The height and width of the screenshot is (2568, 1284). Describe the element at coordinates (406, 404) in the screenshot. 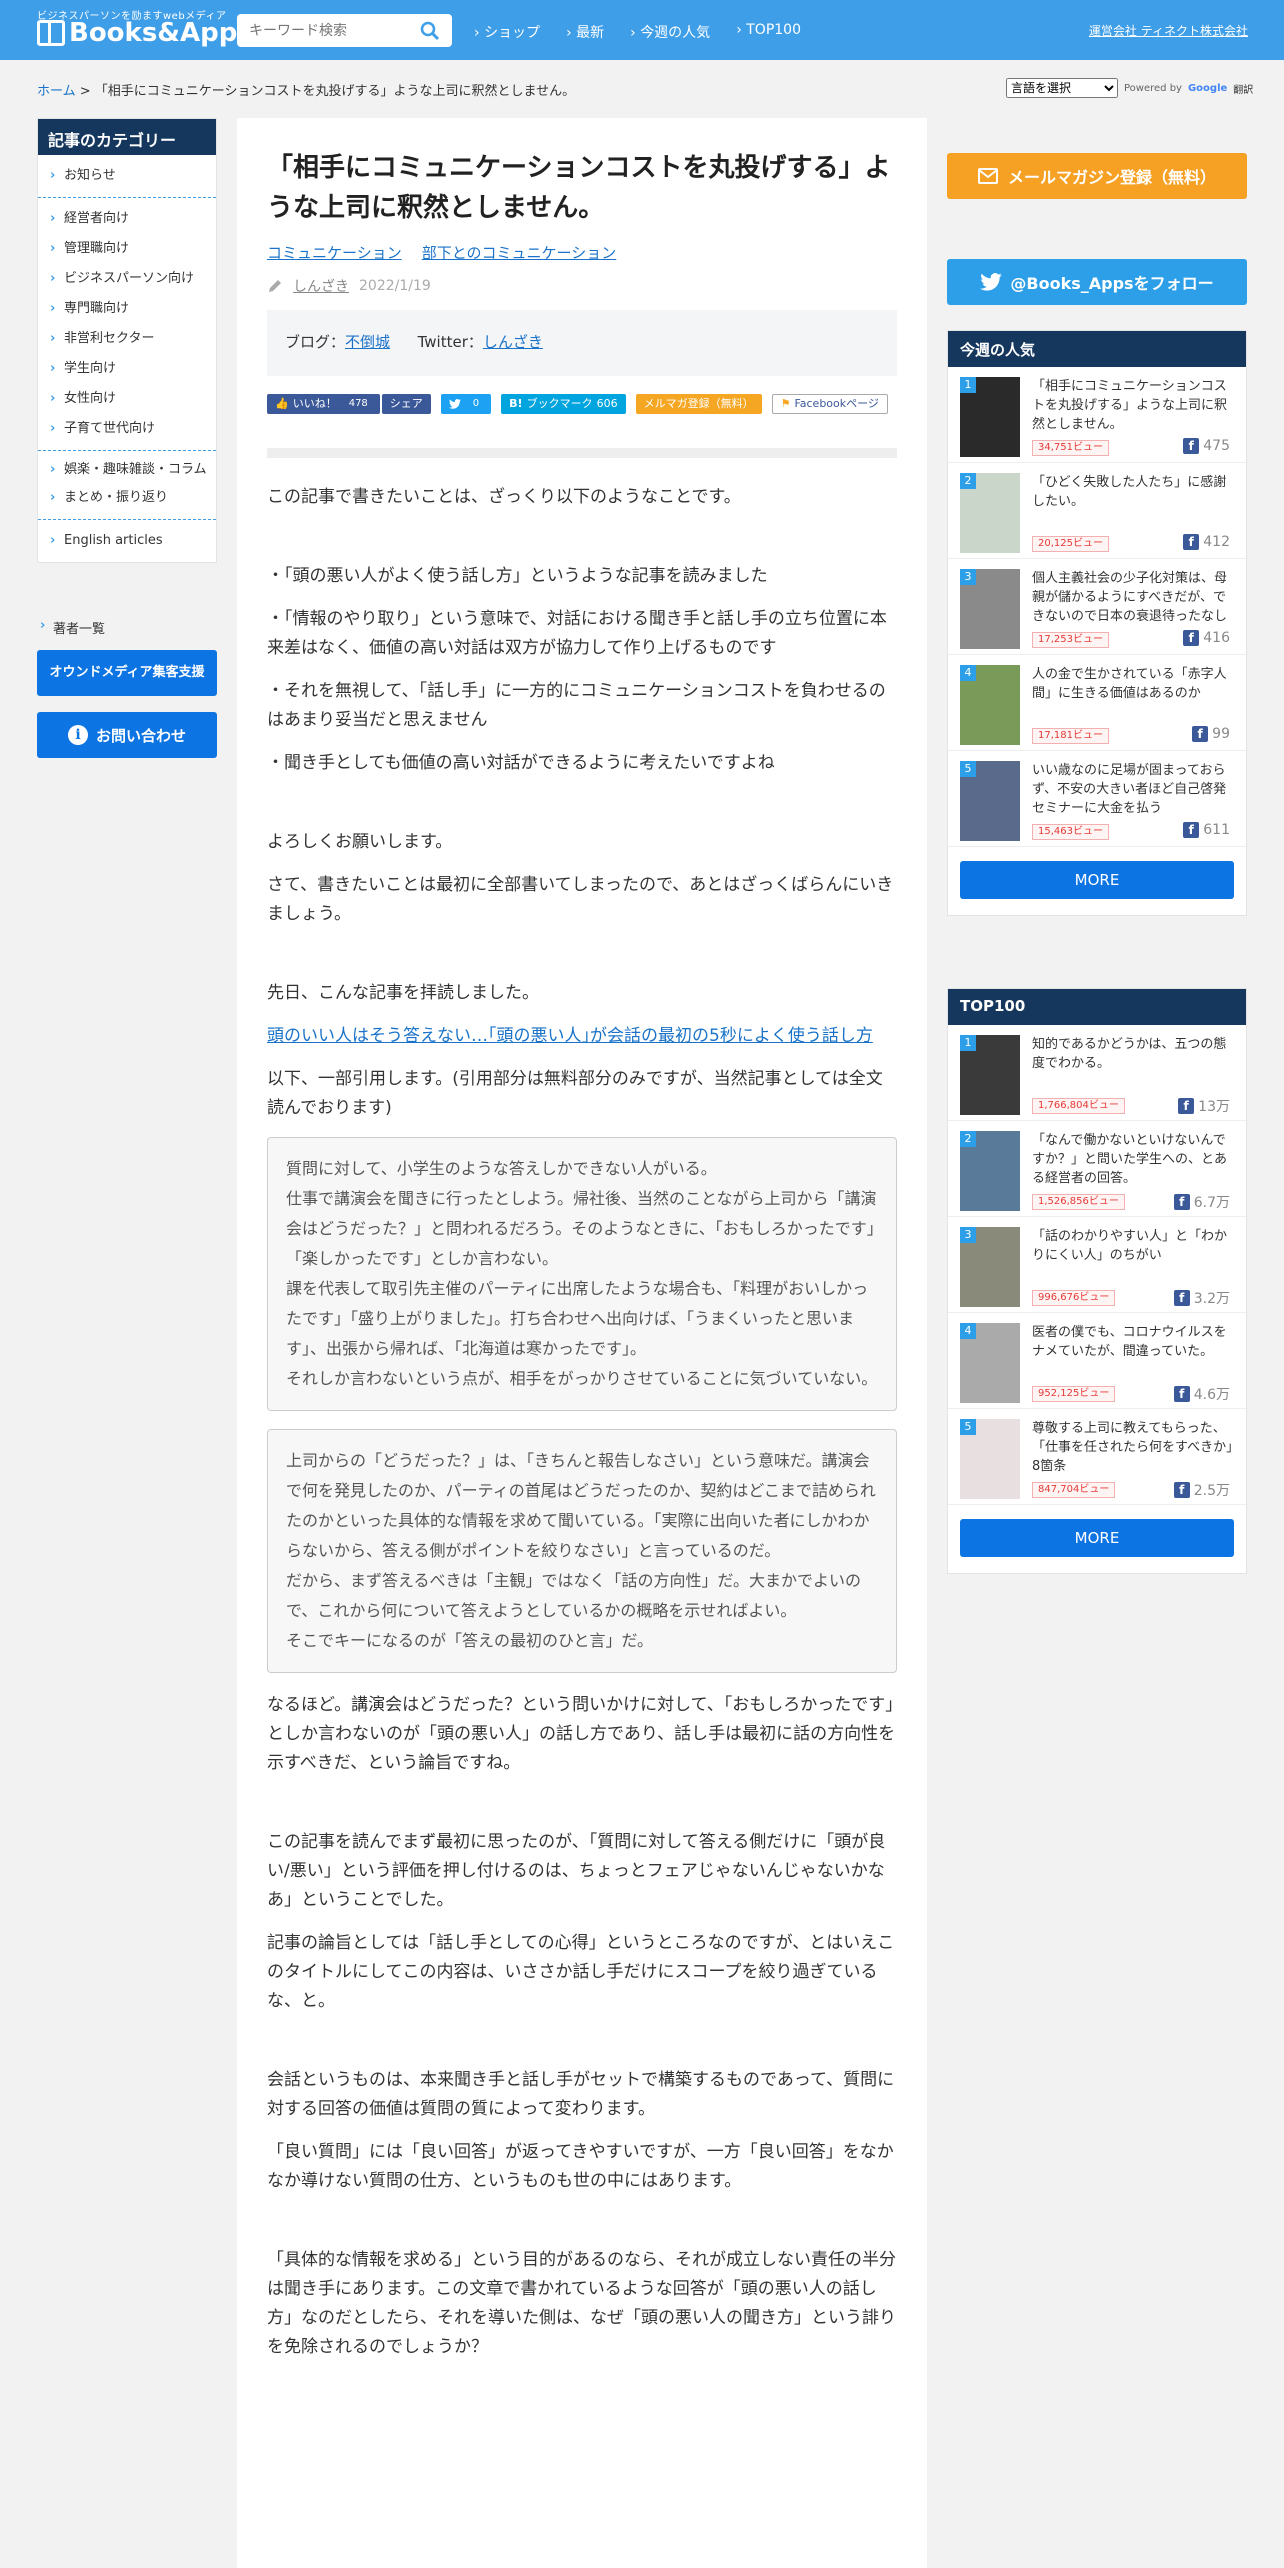

I see `facebook-share-button: シェア` at that location.